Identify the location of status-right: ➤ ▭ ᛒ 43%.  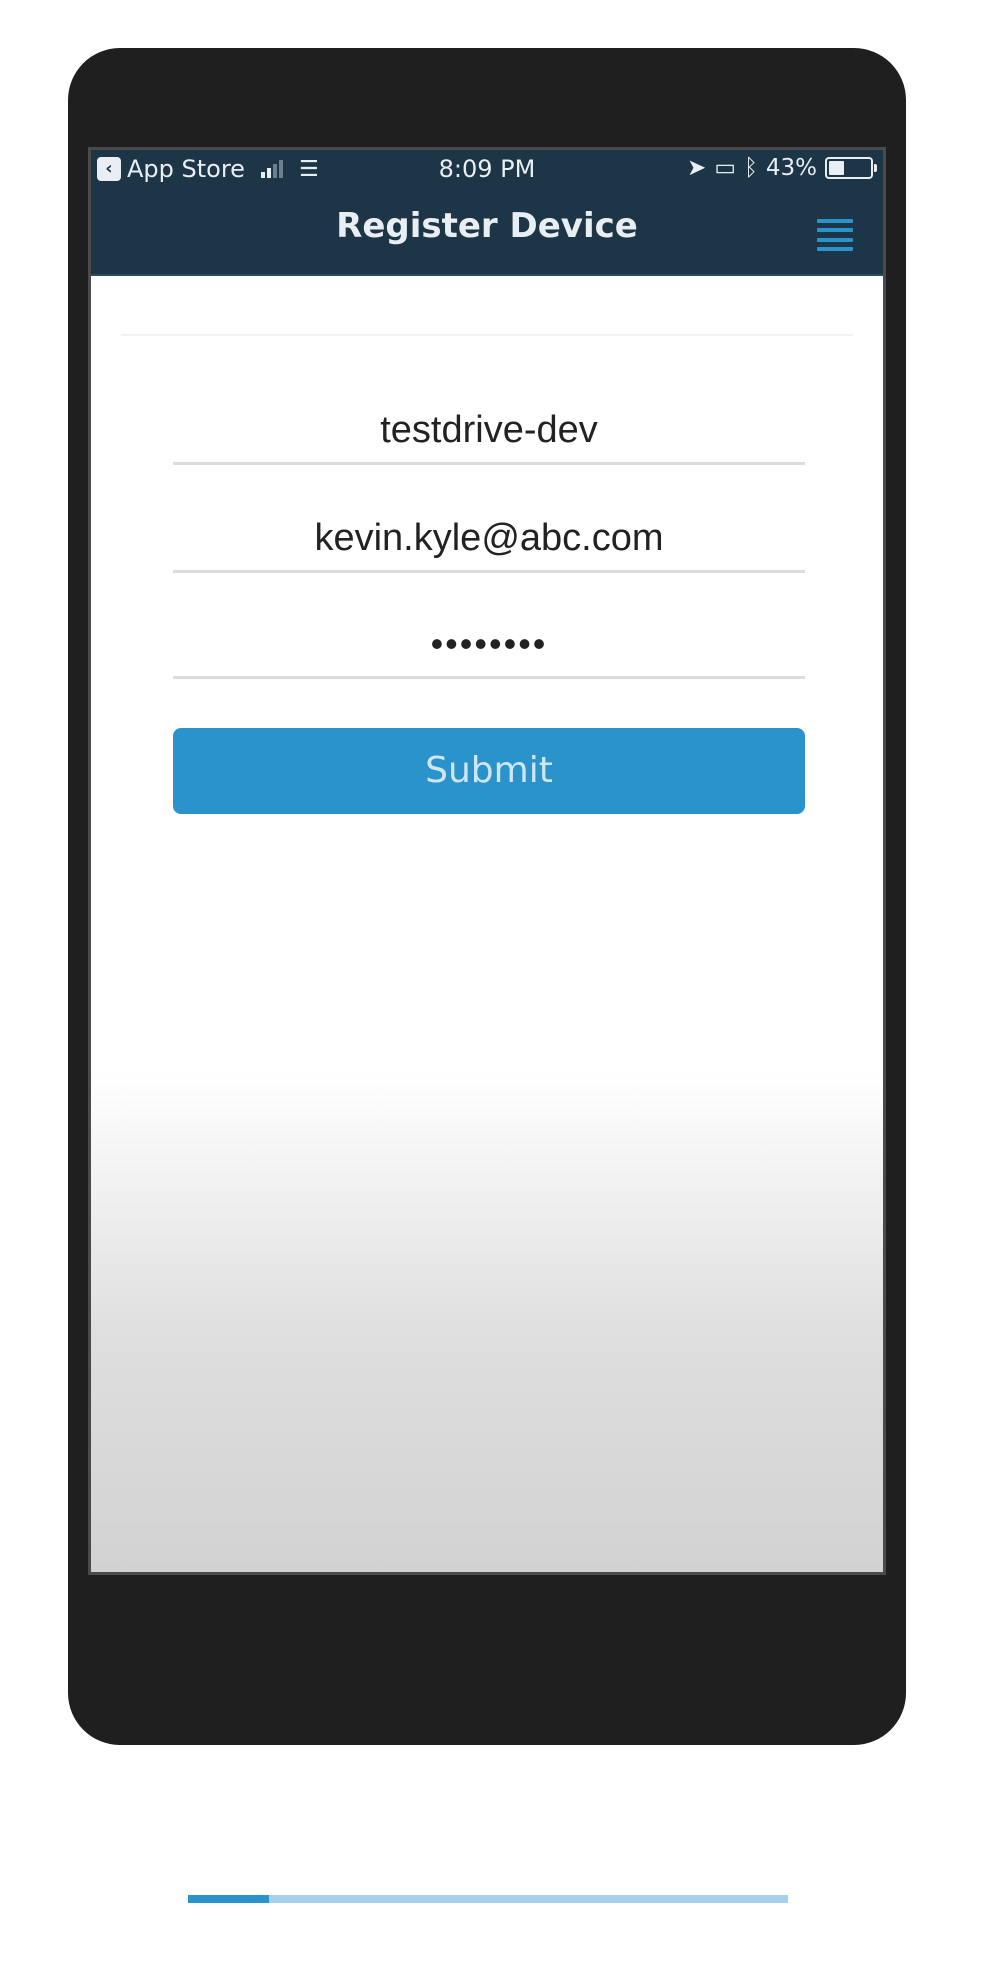
(782, 168).